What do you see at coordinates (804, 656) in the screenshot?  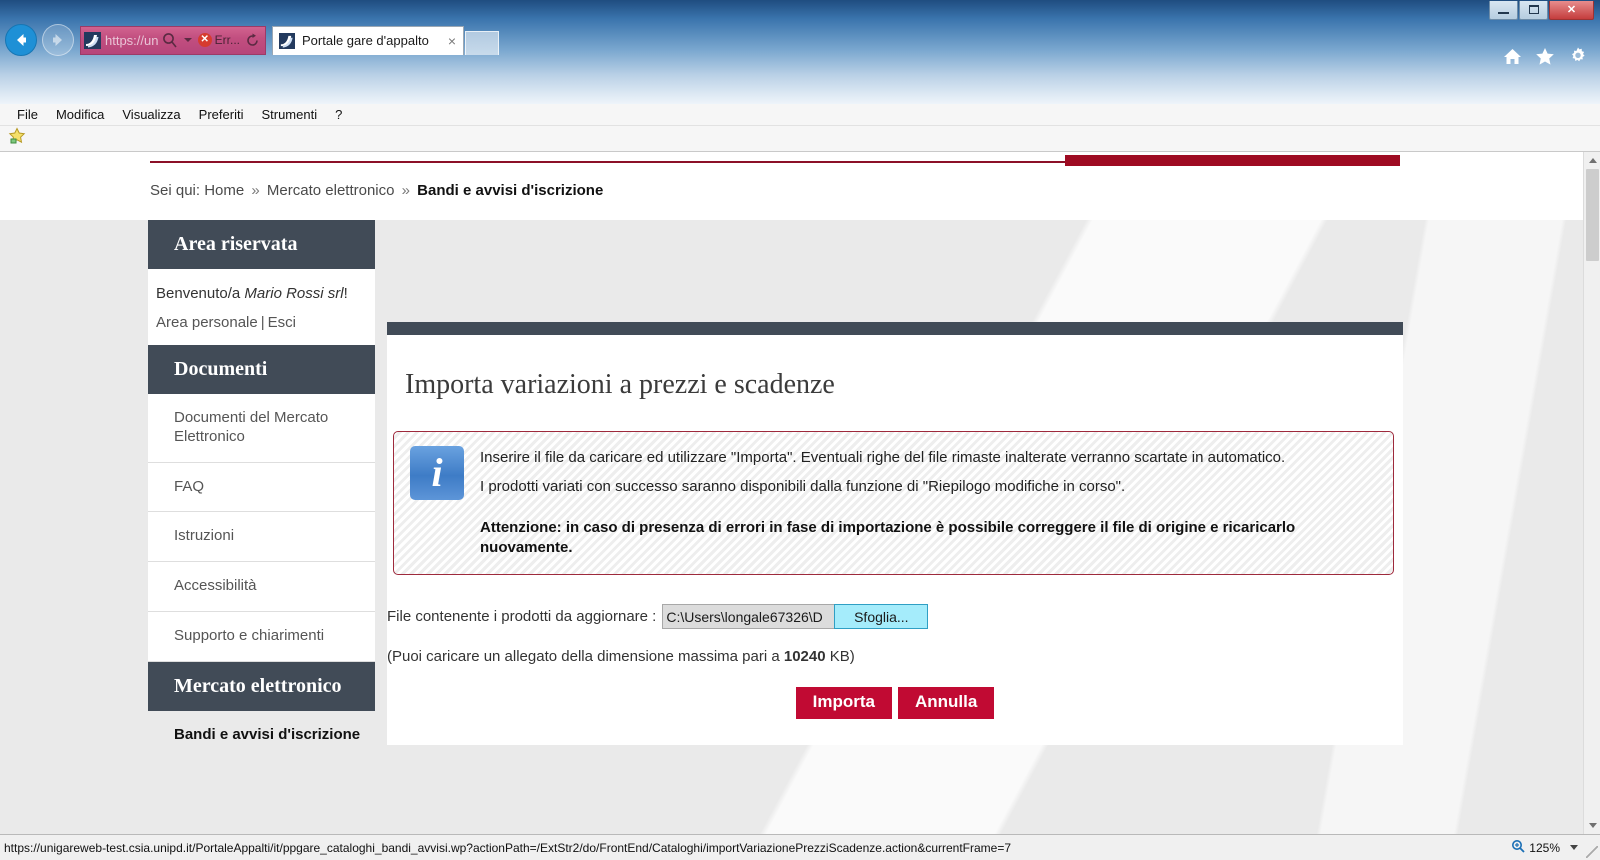 I see `hint-size: 10240` at bounding box center [804, 656].